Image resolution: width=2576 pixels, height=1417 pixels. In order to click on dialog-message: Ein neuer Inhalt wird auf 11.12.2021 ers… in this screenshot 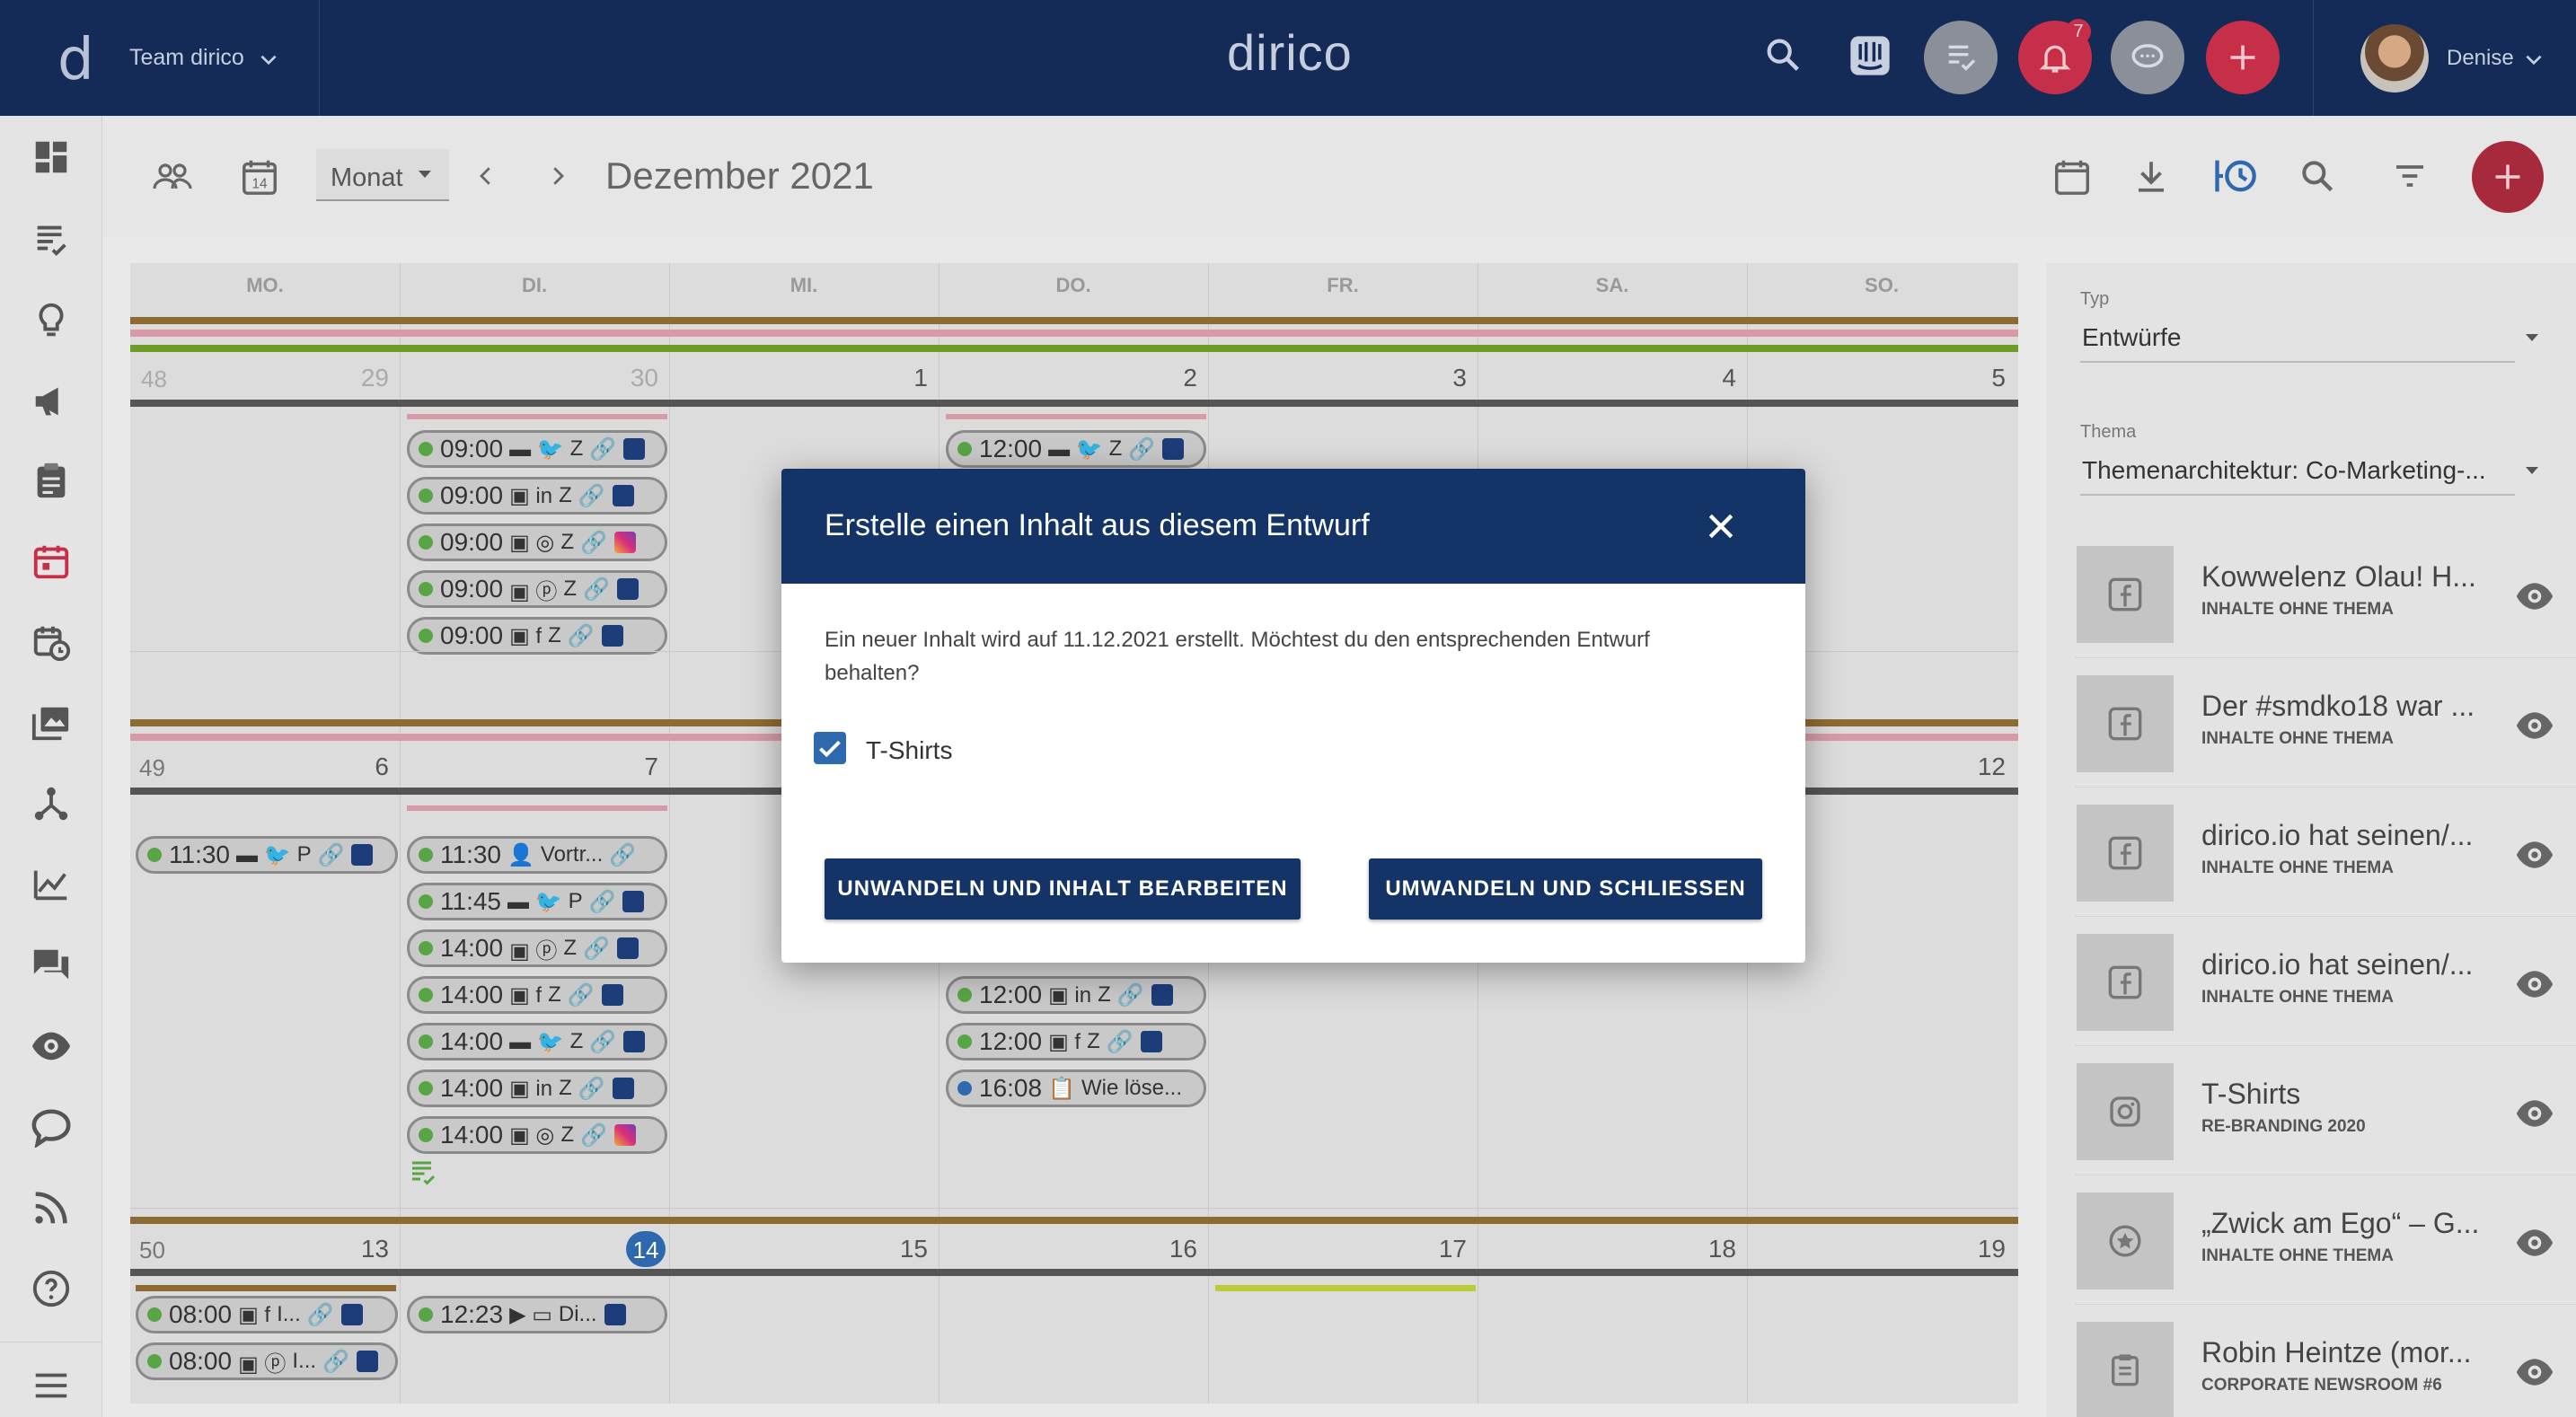, I will do `click(1237, 656)`.